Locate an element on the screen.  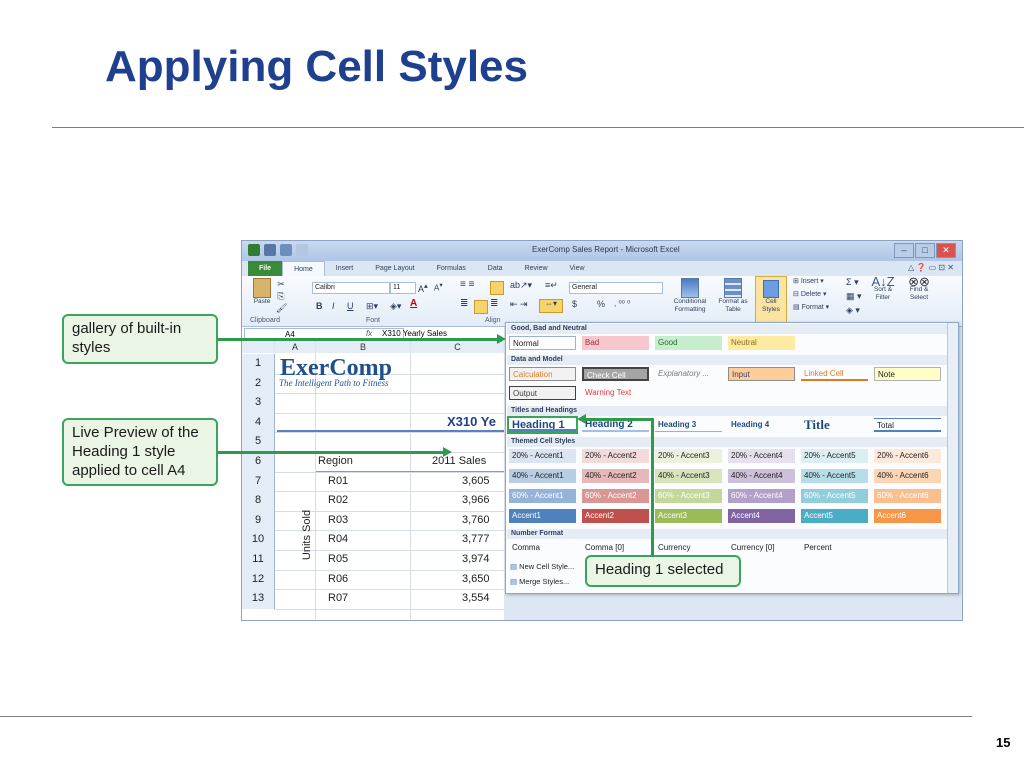
percent-style-button: % is located at coordinates (601, 304).